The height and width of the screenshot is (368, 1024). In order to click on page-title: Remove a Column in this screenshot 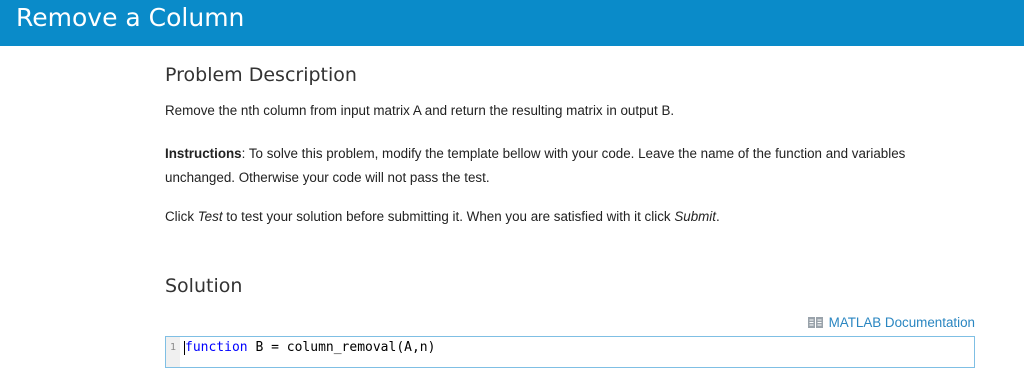, I will do `click(130, 17)`.